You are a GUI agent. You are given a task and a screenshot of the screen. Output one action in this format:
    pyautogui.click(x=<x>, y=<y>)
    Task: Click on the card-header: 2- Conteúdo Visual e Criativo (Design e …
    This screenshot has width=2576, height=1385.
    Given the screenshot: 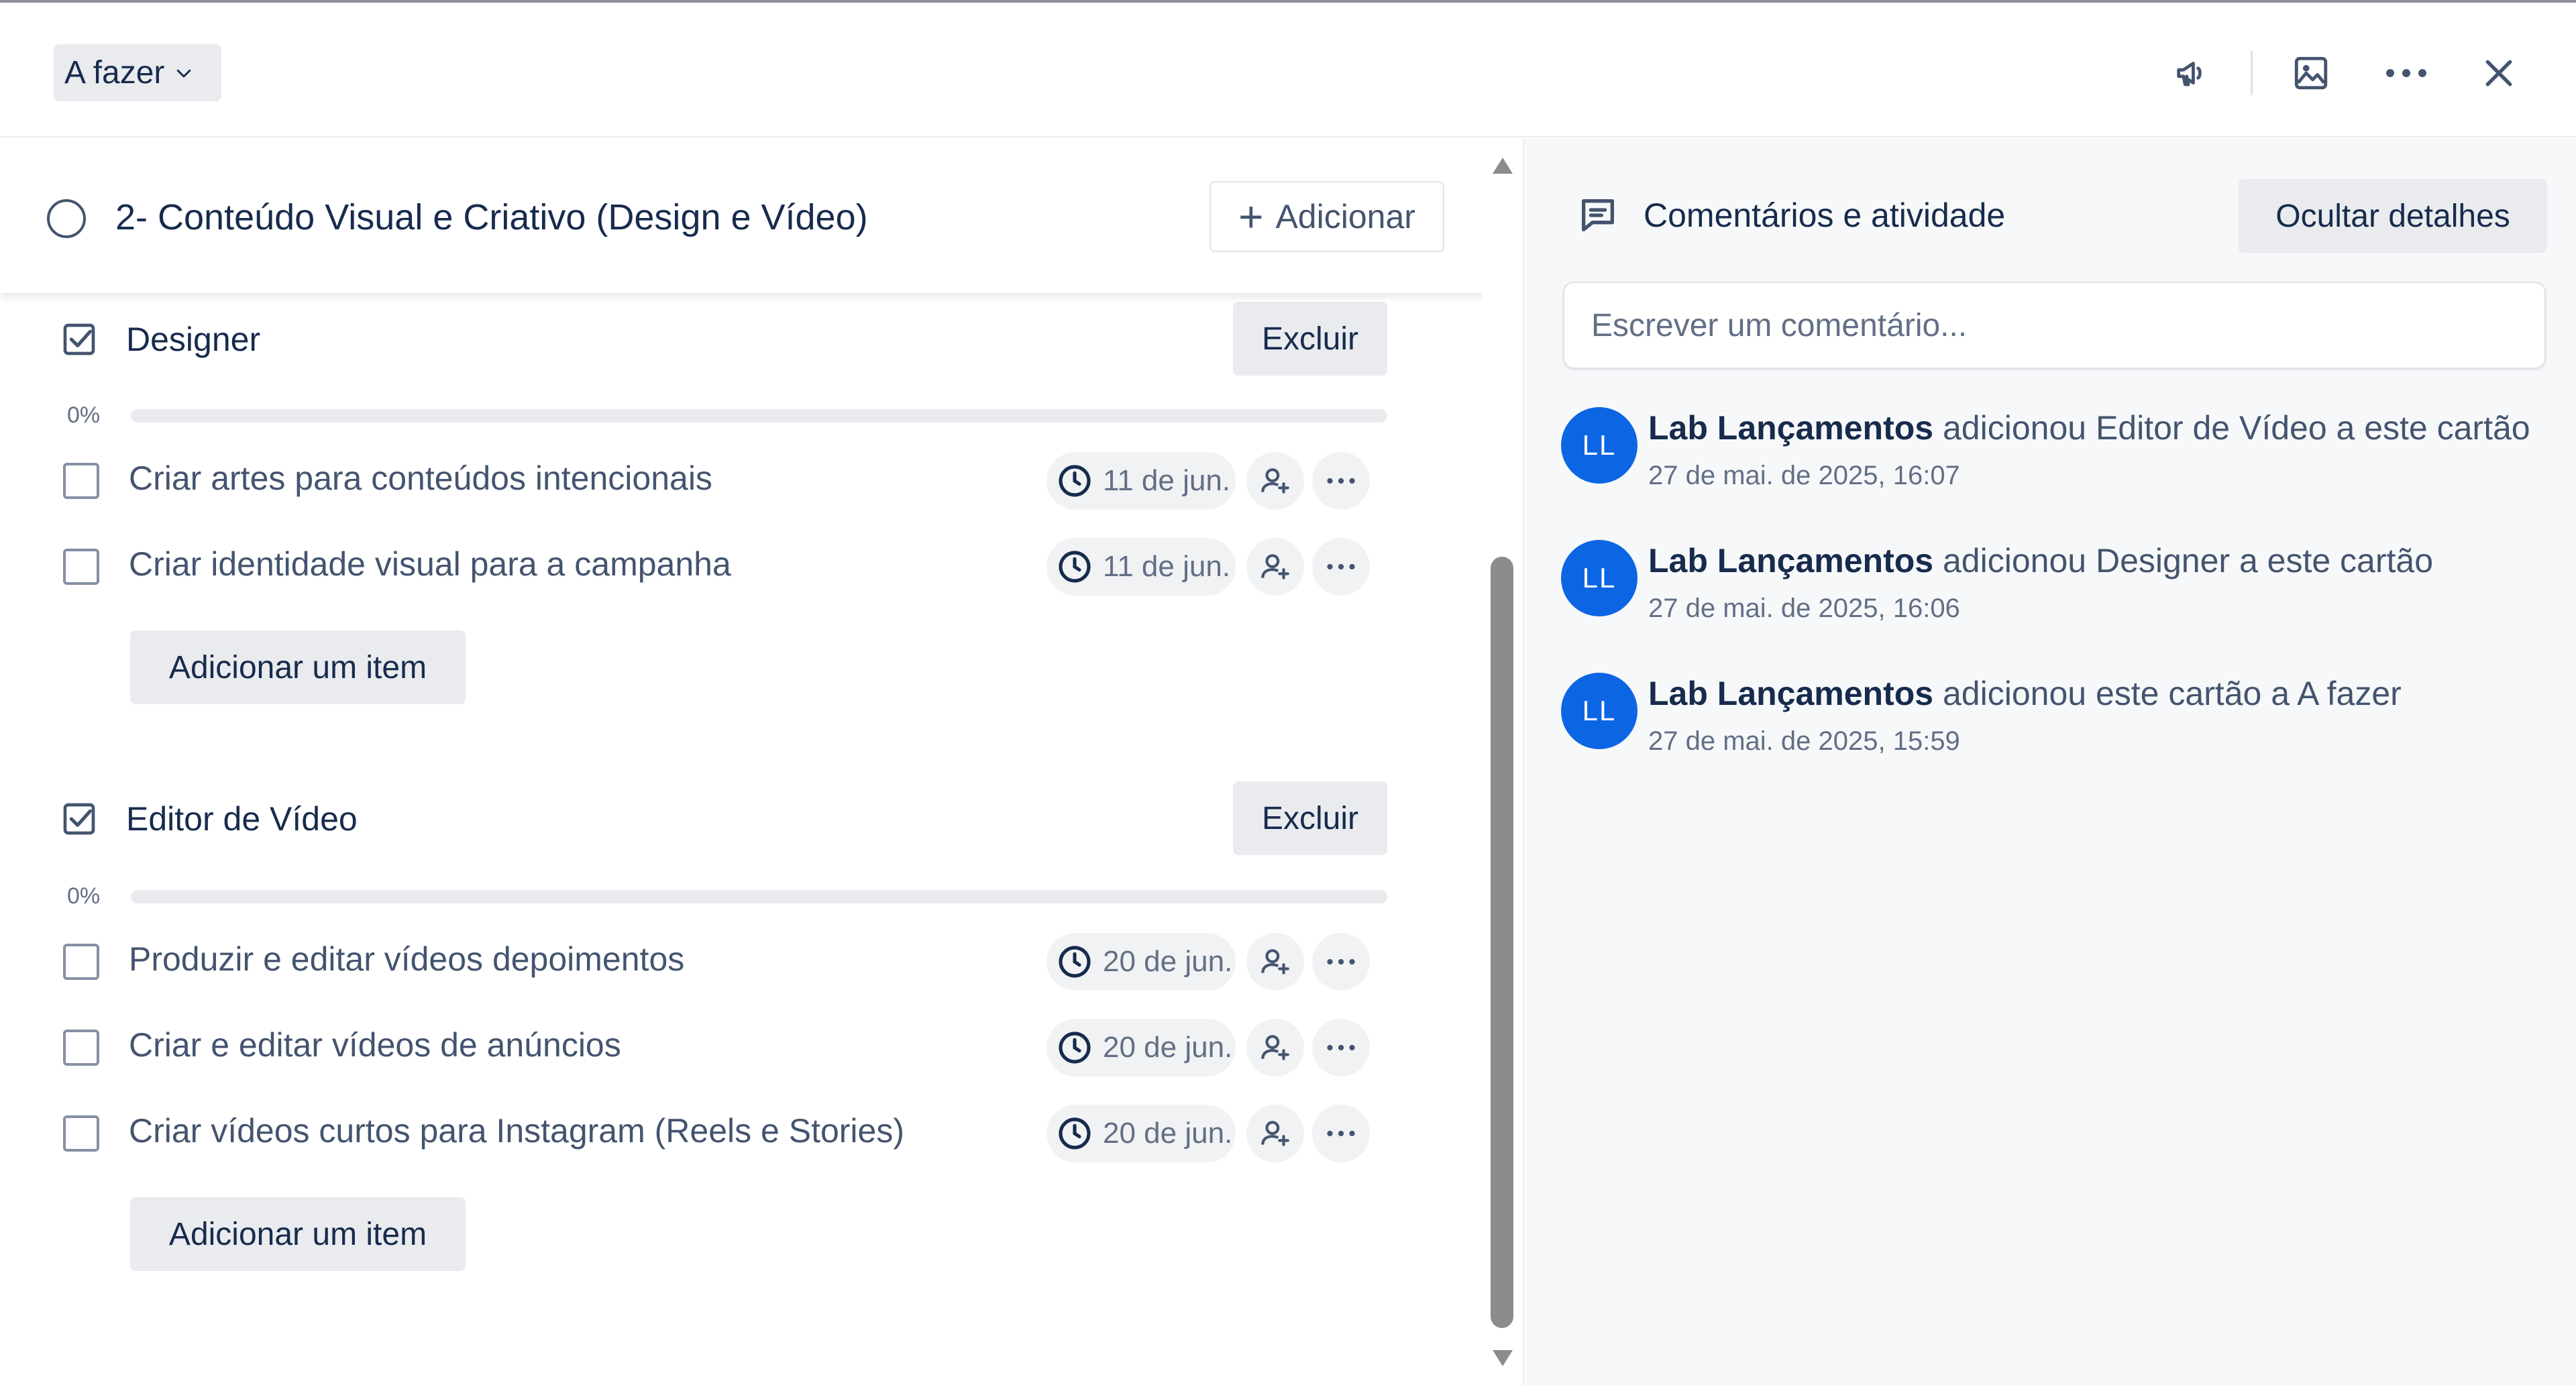 What is the action you would take?
    pyautogui.click(x=741, y=216)
    